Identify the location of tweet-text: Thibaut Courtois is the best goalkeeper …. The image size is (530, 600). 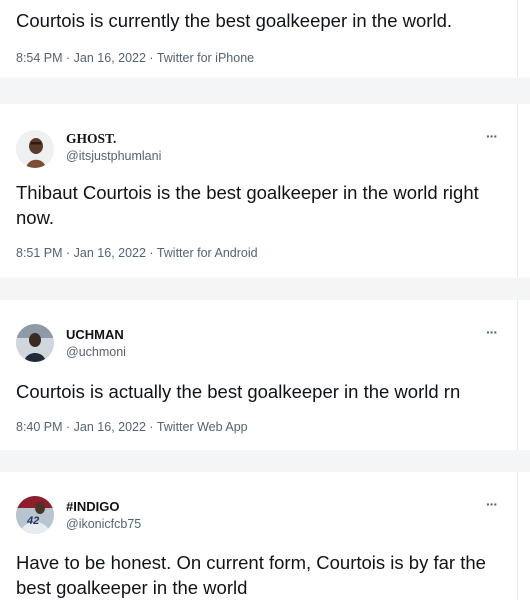
(247, 205).